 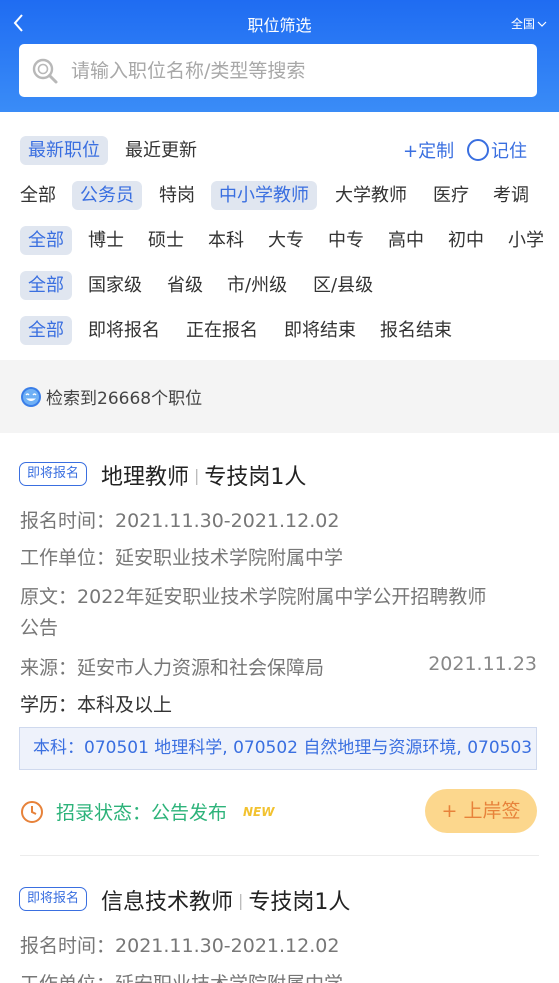 I want to click on land-sign-button: + 上岸签, so click(x=481, y=811).